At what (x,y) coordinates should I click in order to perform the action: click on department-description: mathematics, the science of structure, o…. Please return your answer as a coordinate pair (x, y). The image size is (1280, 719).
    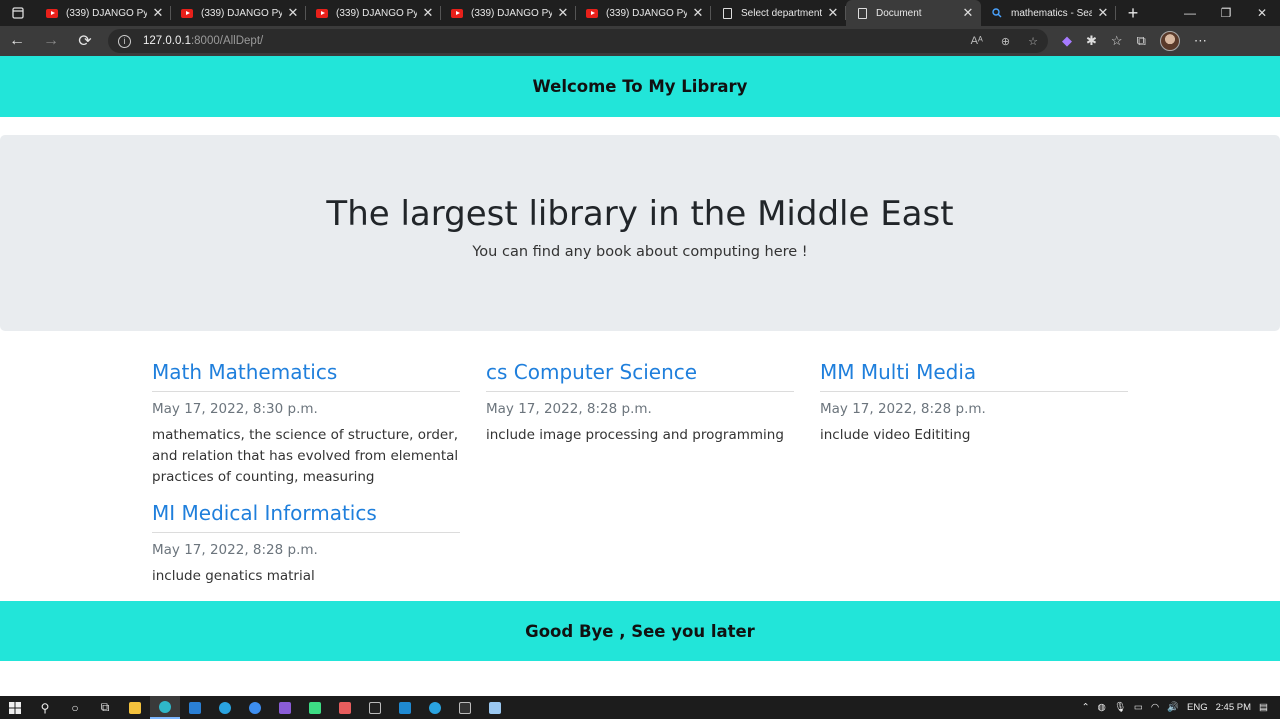
    Looking at the image, I should click on (305, 456).